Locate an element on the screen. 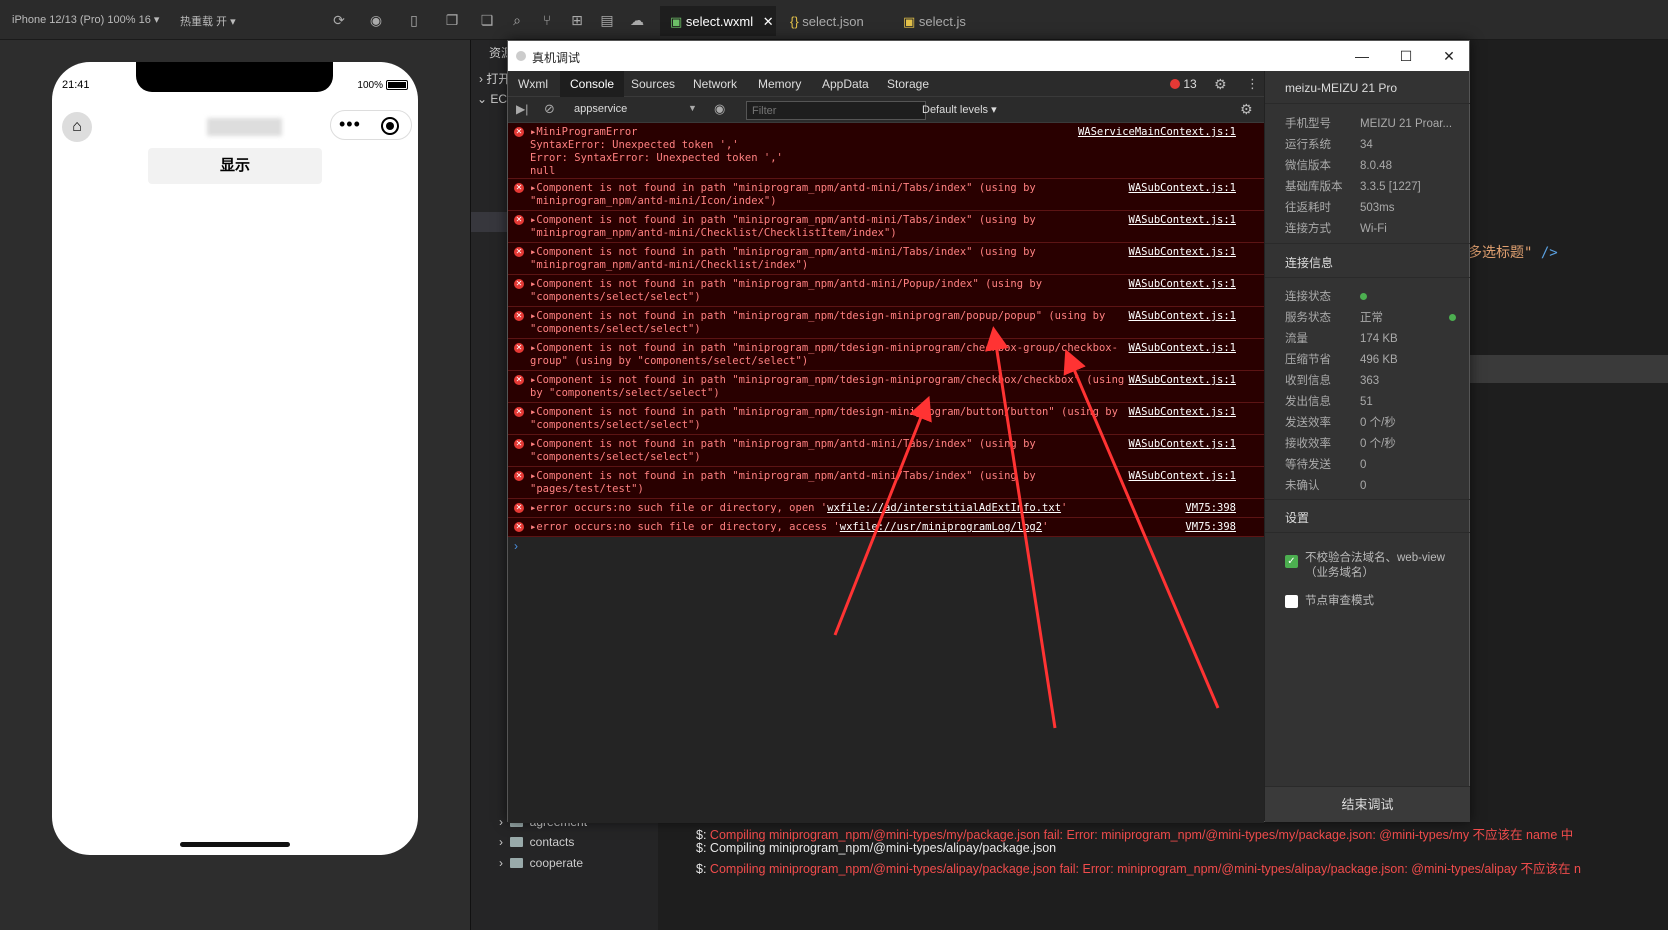  tab-memory: Memory is located at coordinates (779, 84).